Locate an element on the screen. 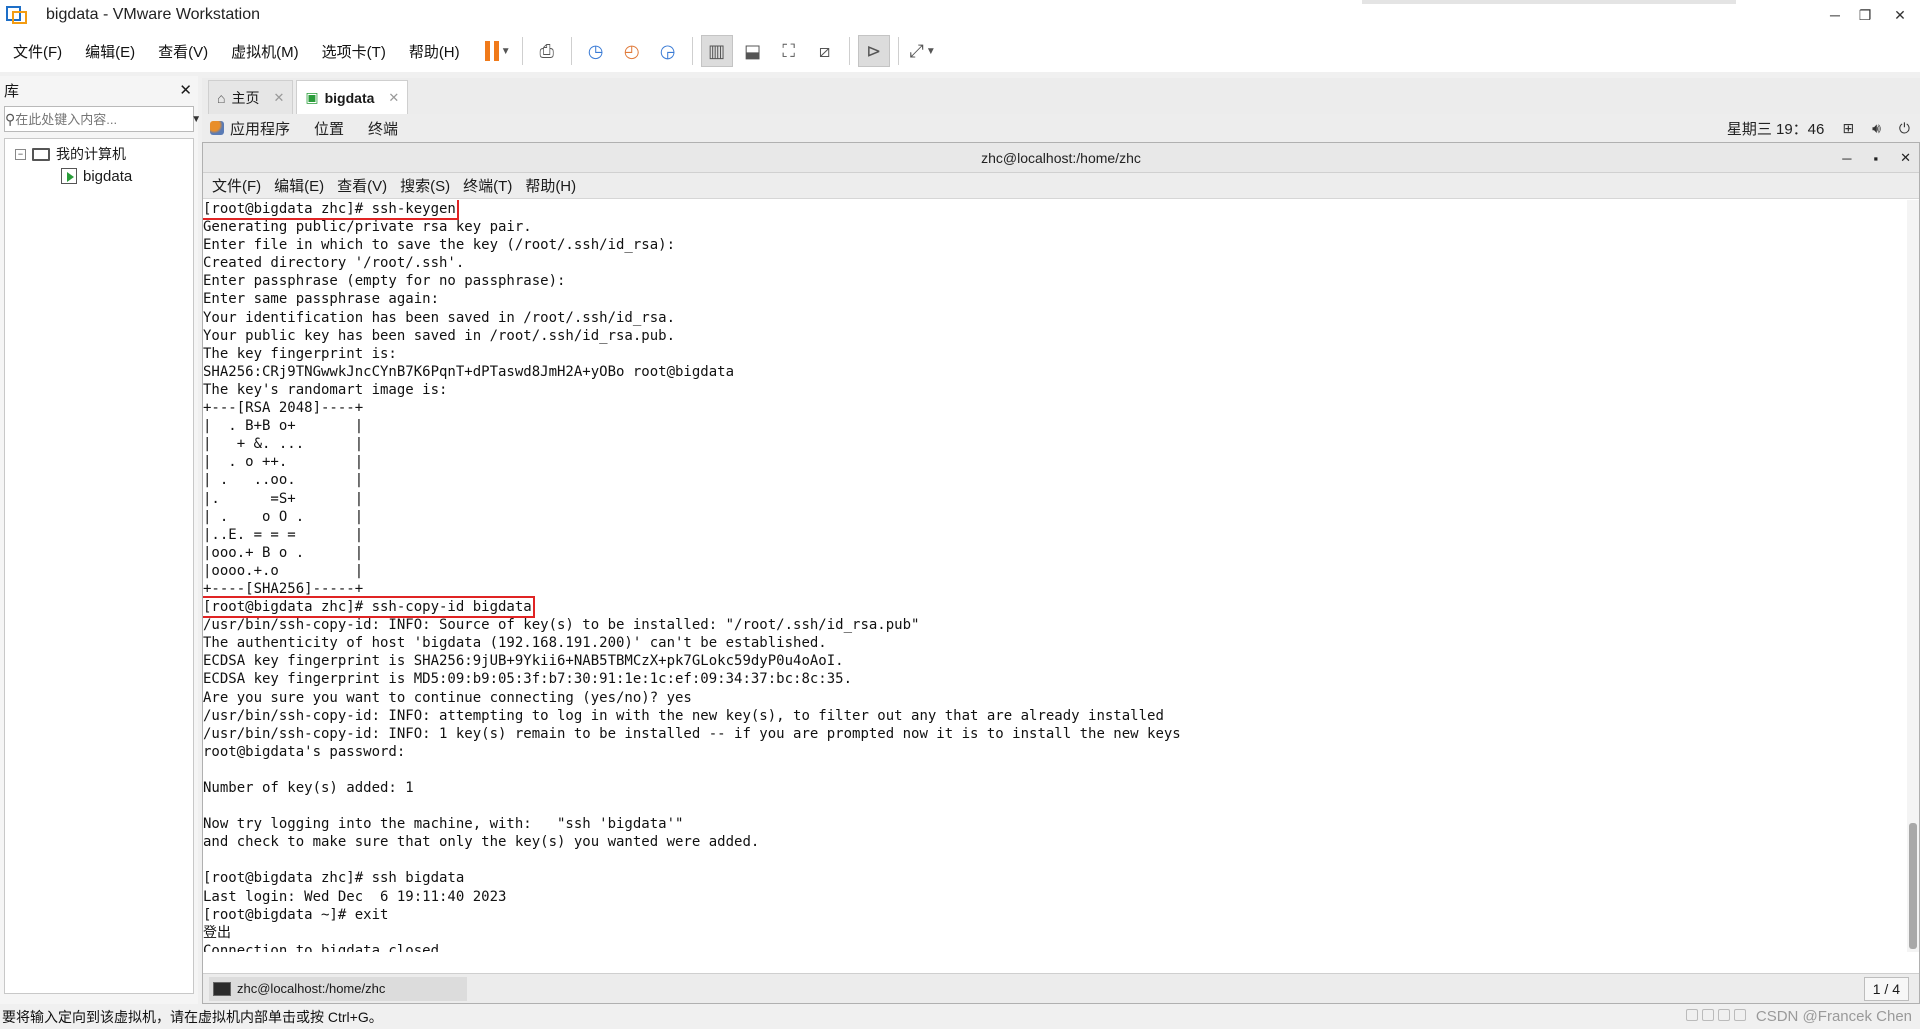 The height and width of the screenshot is (1029, 1920). snapshot-manager-button: ◶ is located at coordinates (668, 51).